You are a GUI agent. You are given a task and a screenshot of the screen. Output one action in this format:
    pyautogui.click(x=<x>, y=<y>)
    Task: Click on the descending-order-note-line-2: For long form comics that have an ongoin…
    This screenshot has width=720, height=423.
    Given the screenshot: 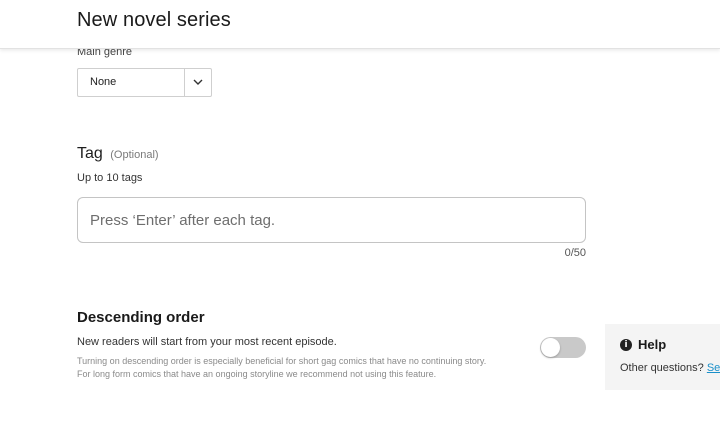 What is the action you would take?
    pyautogui.click(x=257, y=374)
    